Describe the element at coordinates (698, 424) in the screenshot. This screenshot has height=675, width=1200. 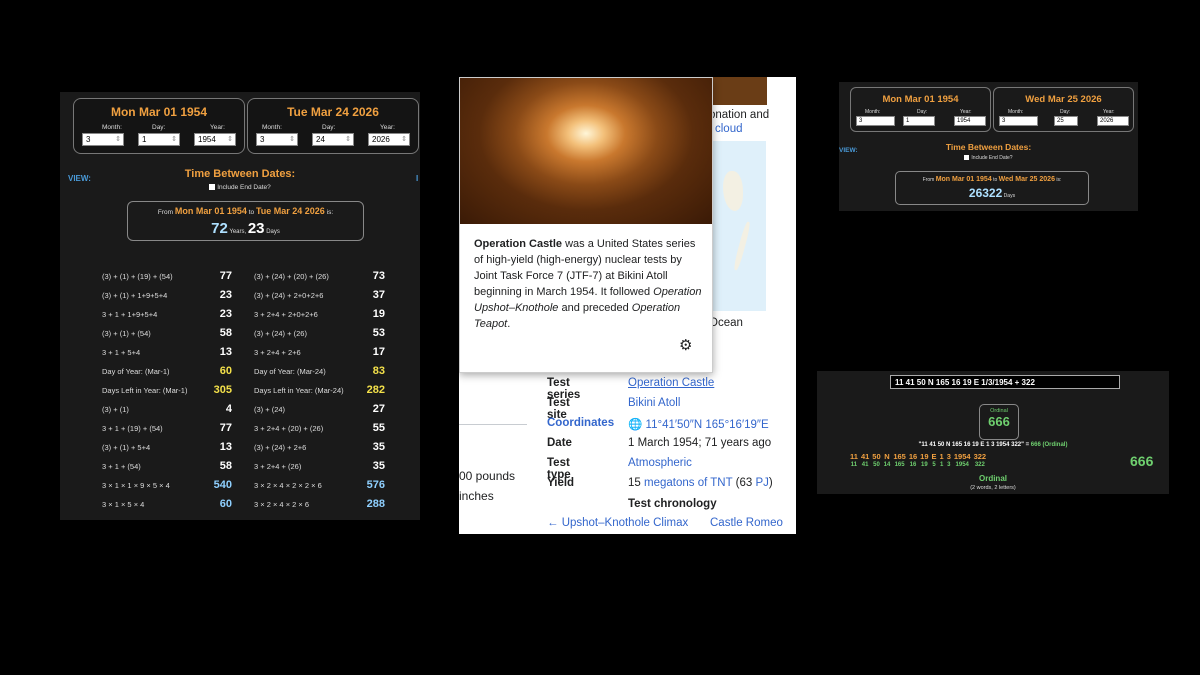
I see `coordinates-link: 🌐 11°41′50″N 165°16′19″E` at that location.